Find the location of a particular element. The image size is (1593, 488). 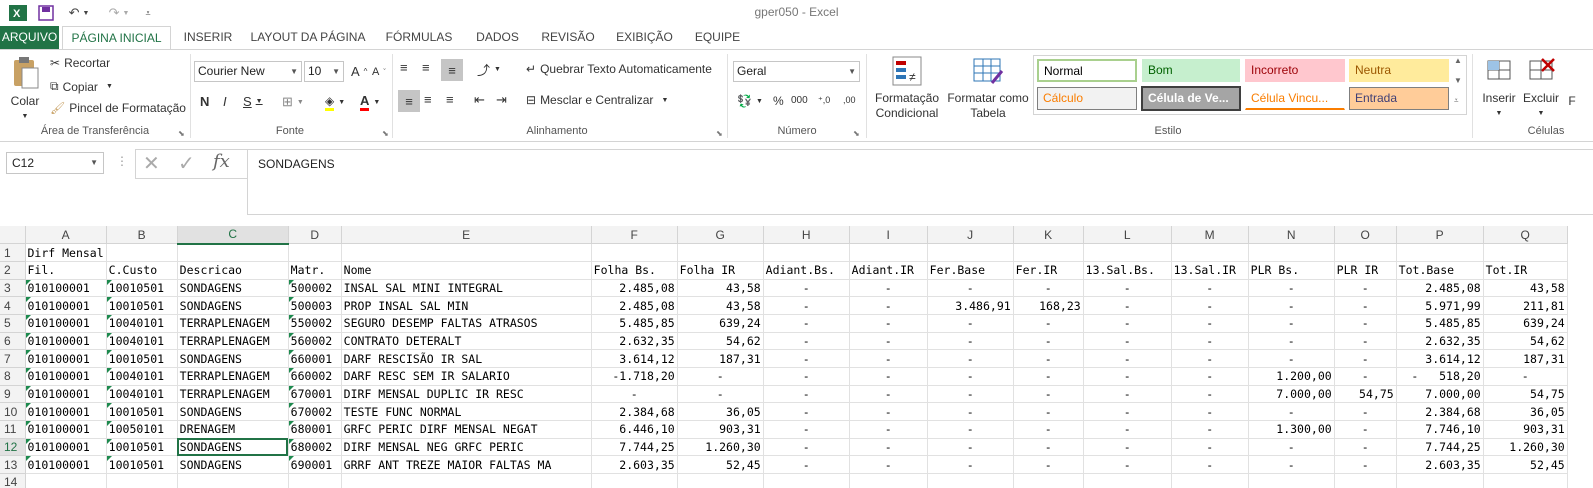

cell-F3: 2.485,08 is located at coordinates (634, 288).